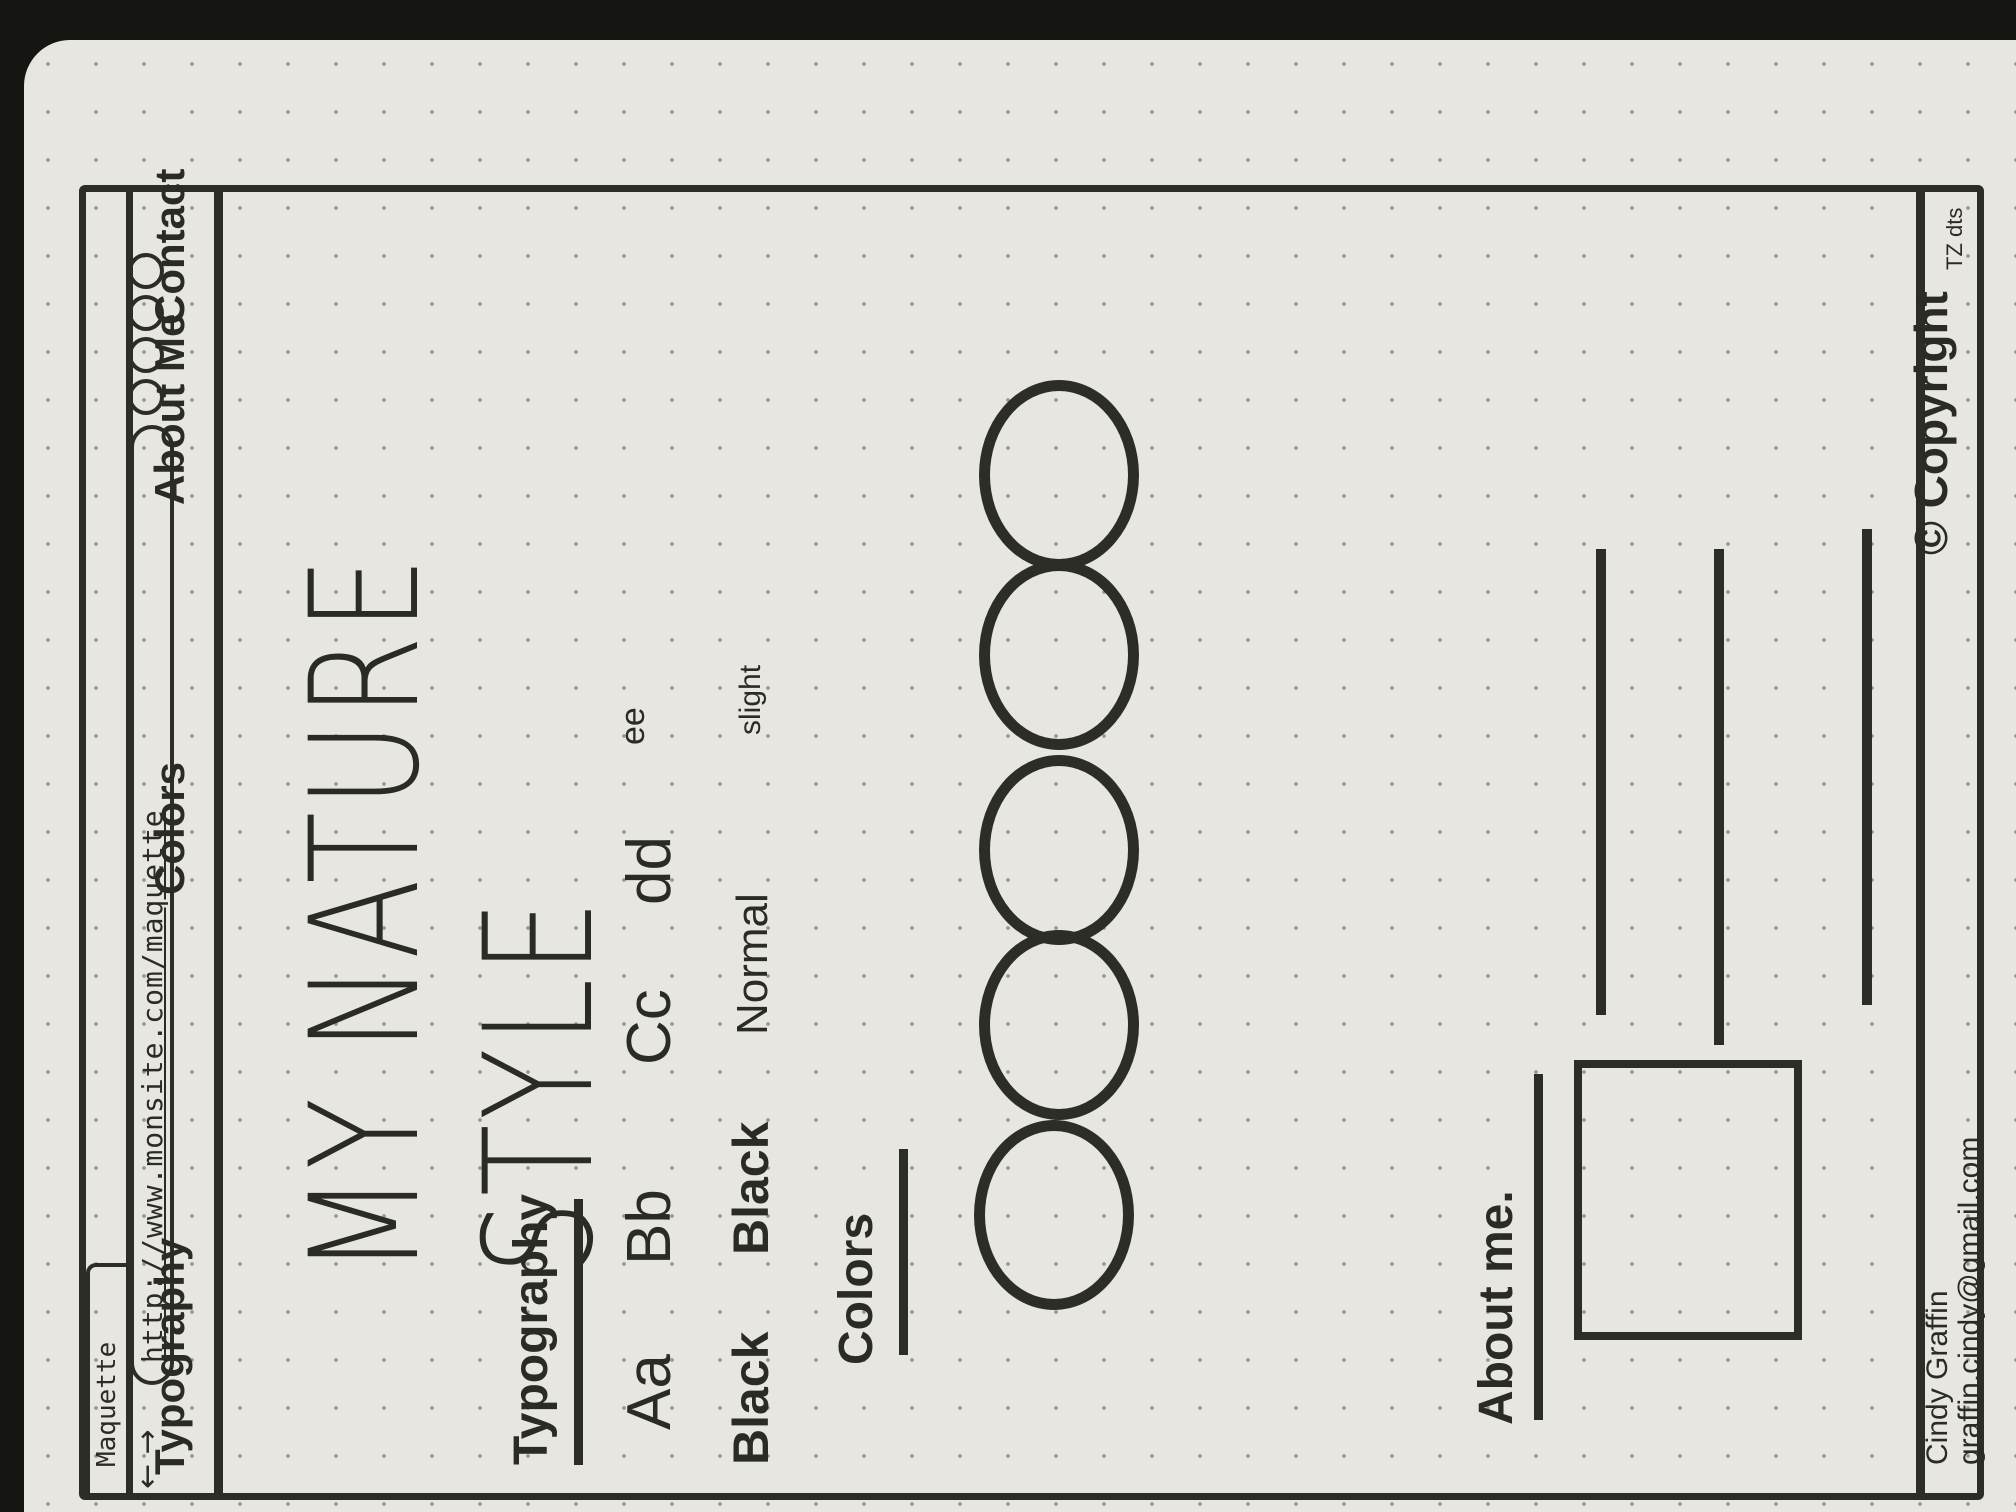 This screenshot has width=2016, height=1512. I want to click on browser-tab: Maquette, so click(106, 1379).